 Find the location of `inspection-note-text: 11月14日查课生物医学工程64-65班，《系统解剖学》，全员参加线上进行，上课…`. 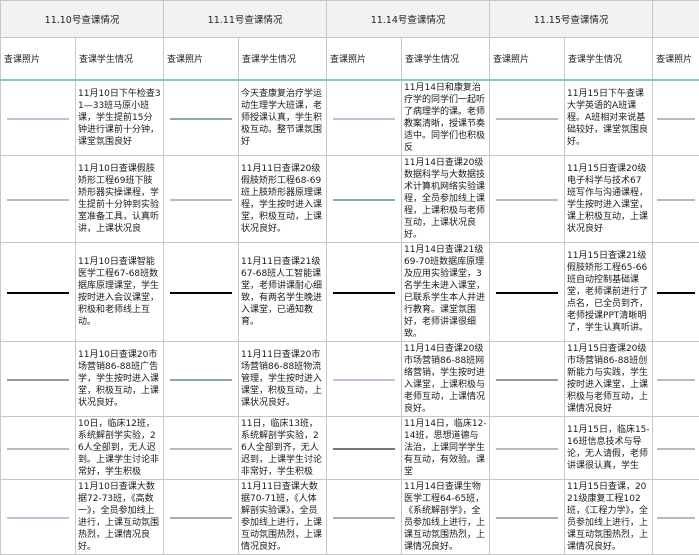

inspection-note-text: 11月14日查课生物医学工程64-65班，《系统解剖学》，全员参加线上进行，上课… is located at coordinates (445, 517).